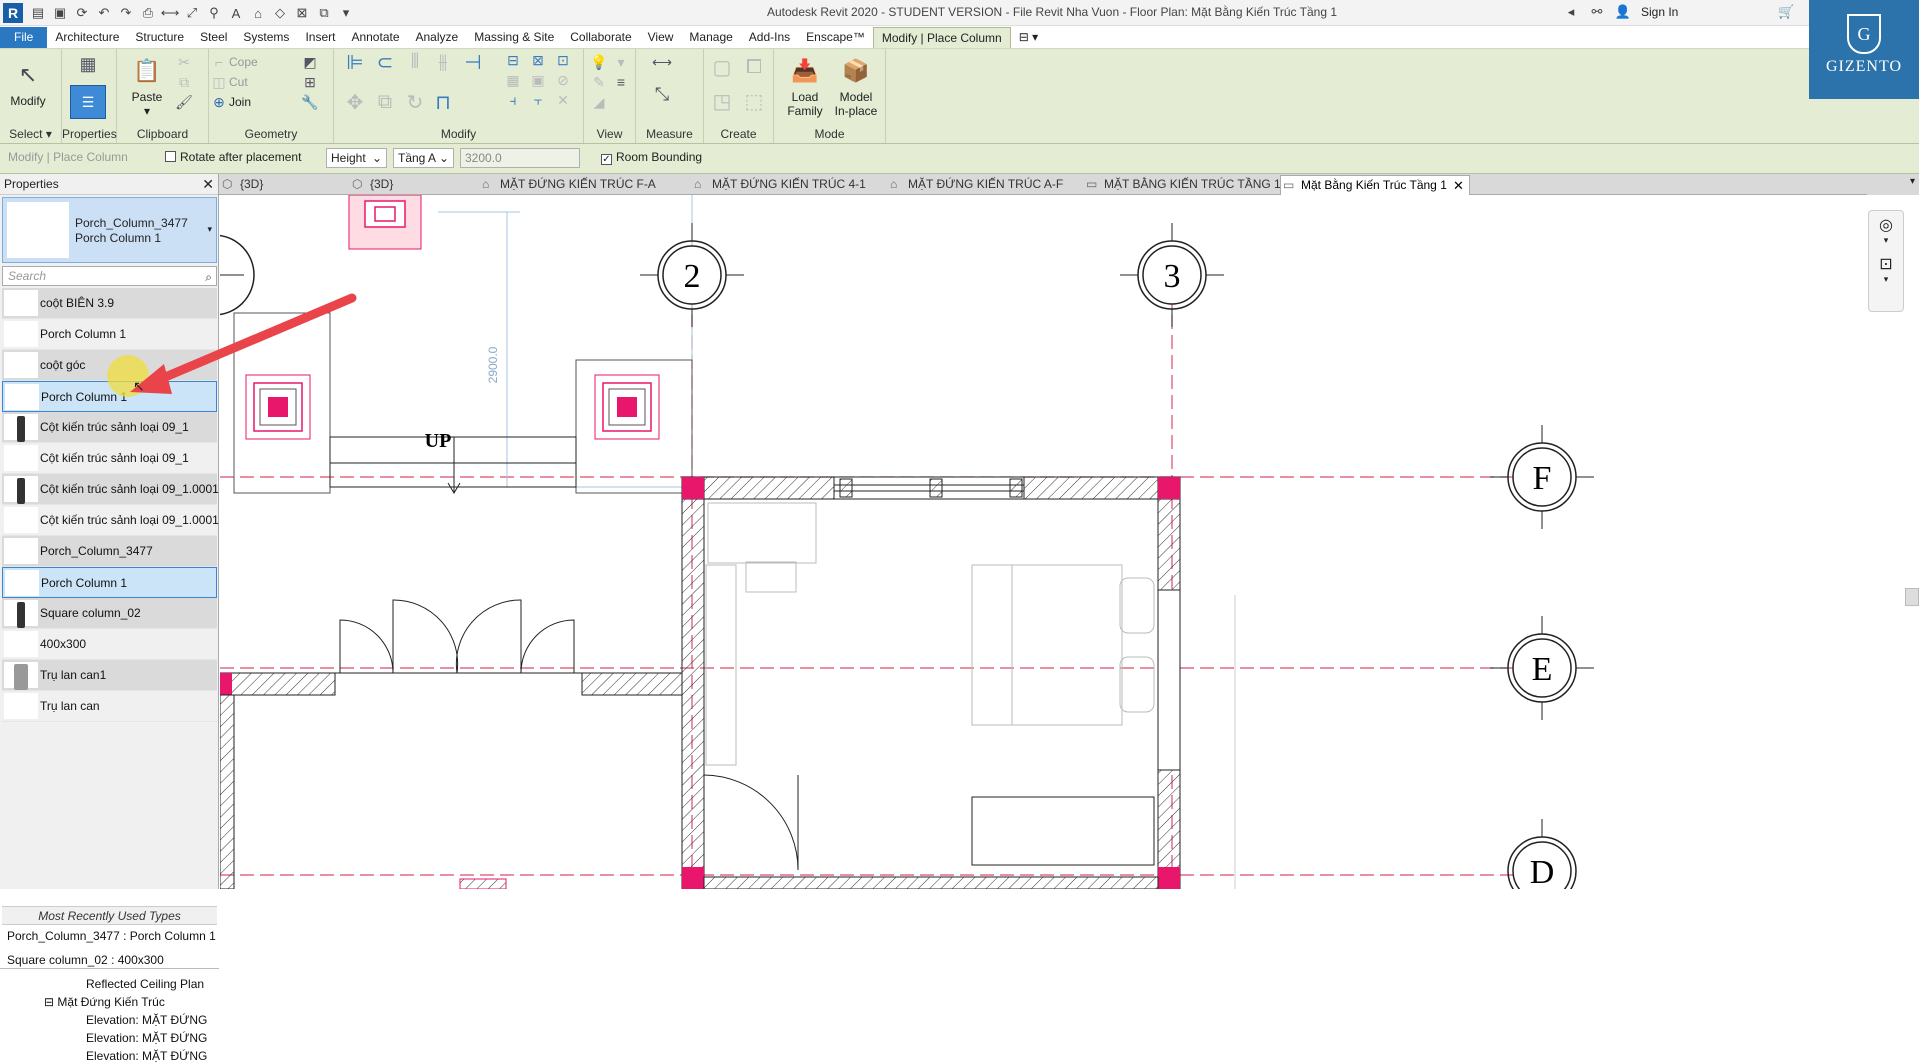 The width and height of the screenshot is (1919, 1063). I want to click on create-similar-icon: ⬚, so click(754, 101).